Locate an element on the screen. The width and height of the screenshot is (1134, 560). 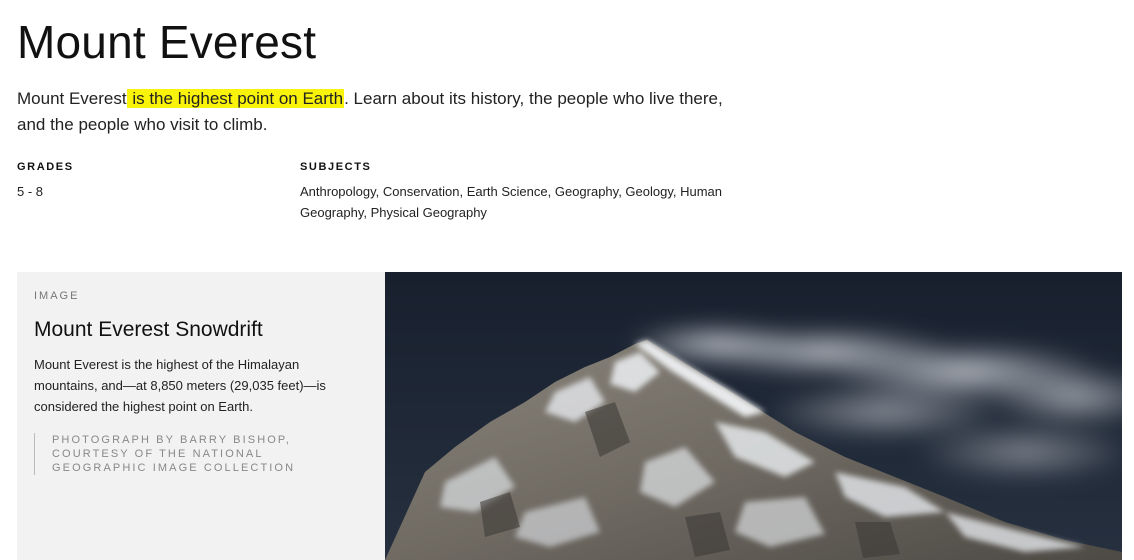
highlighted-text: is the highest point on Earth is located at coordinates (235, 98).